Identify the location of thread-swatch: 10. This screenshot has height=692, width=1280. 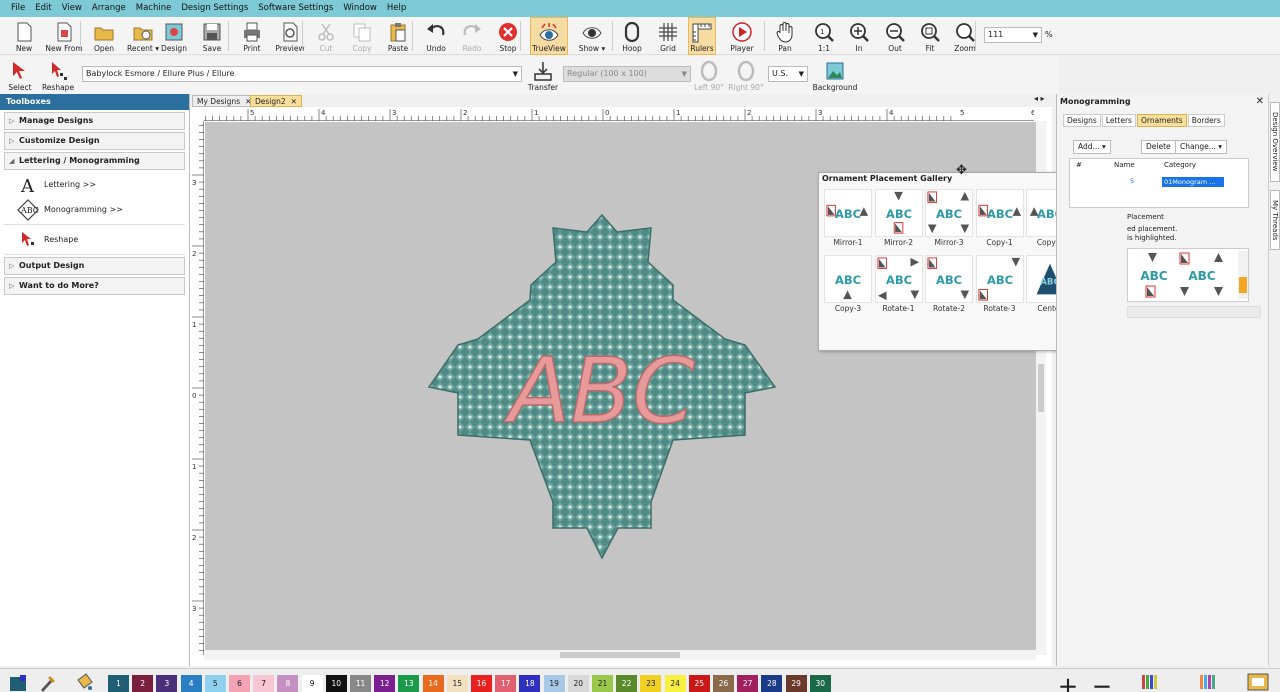
(336, 683).